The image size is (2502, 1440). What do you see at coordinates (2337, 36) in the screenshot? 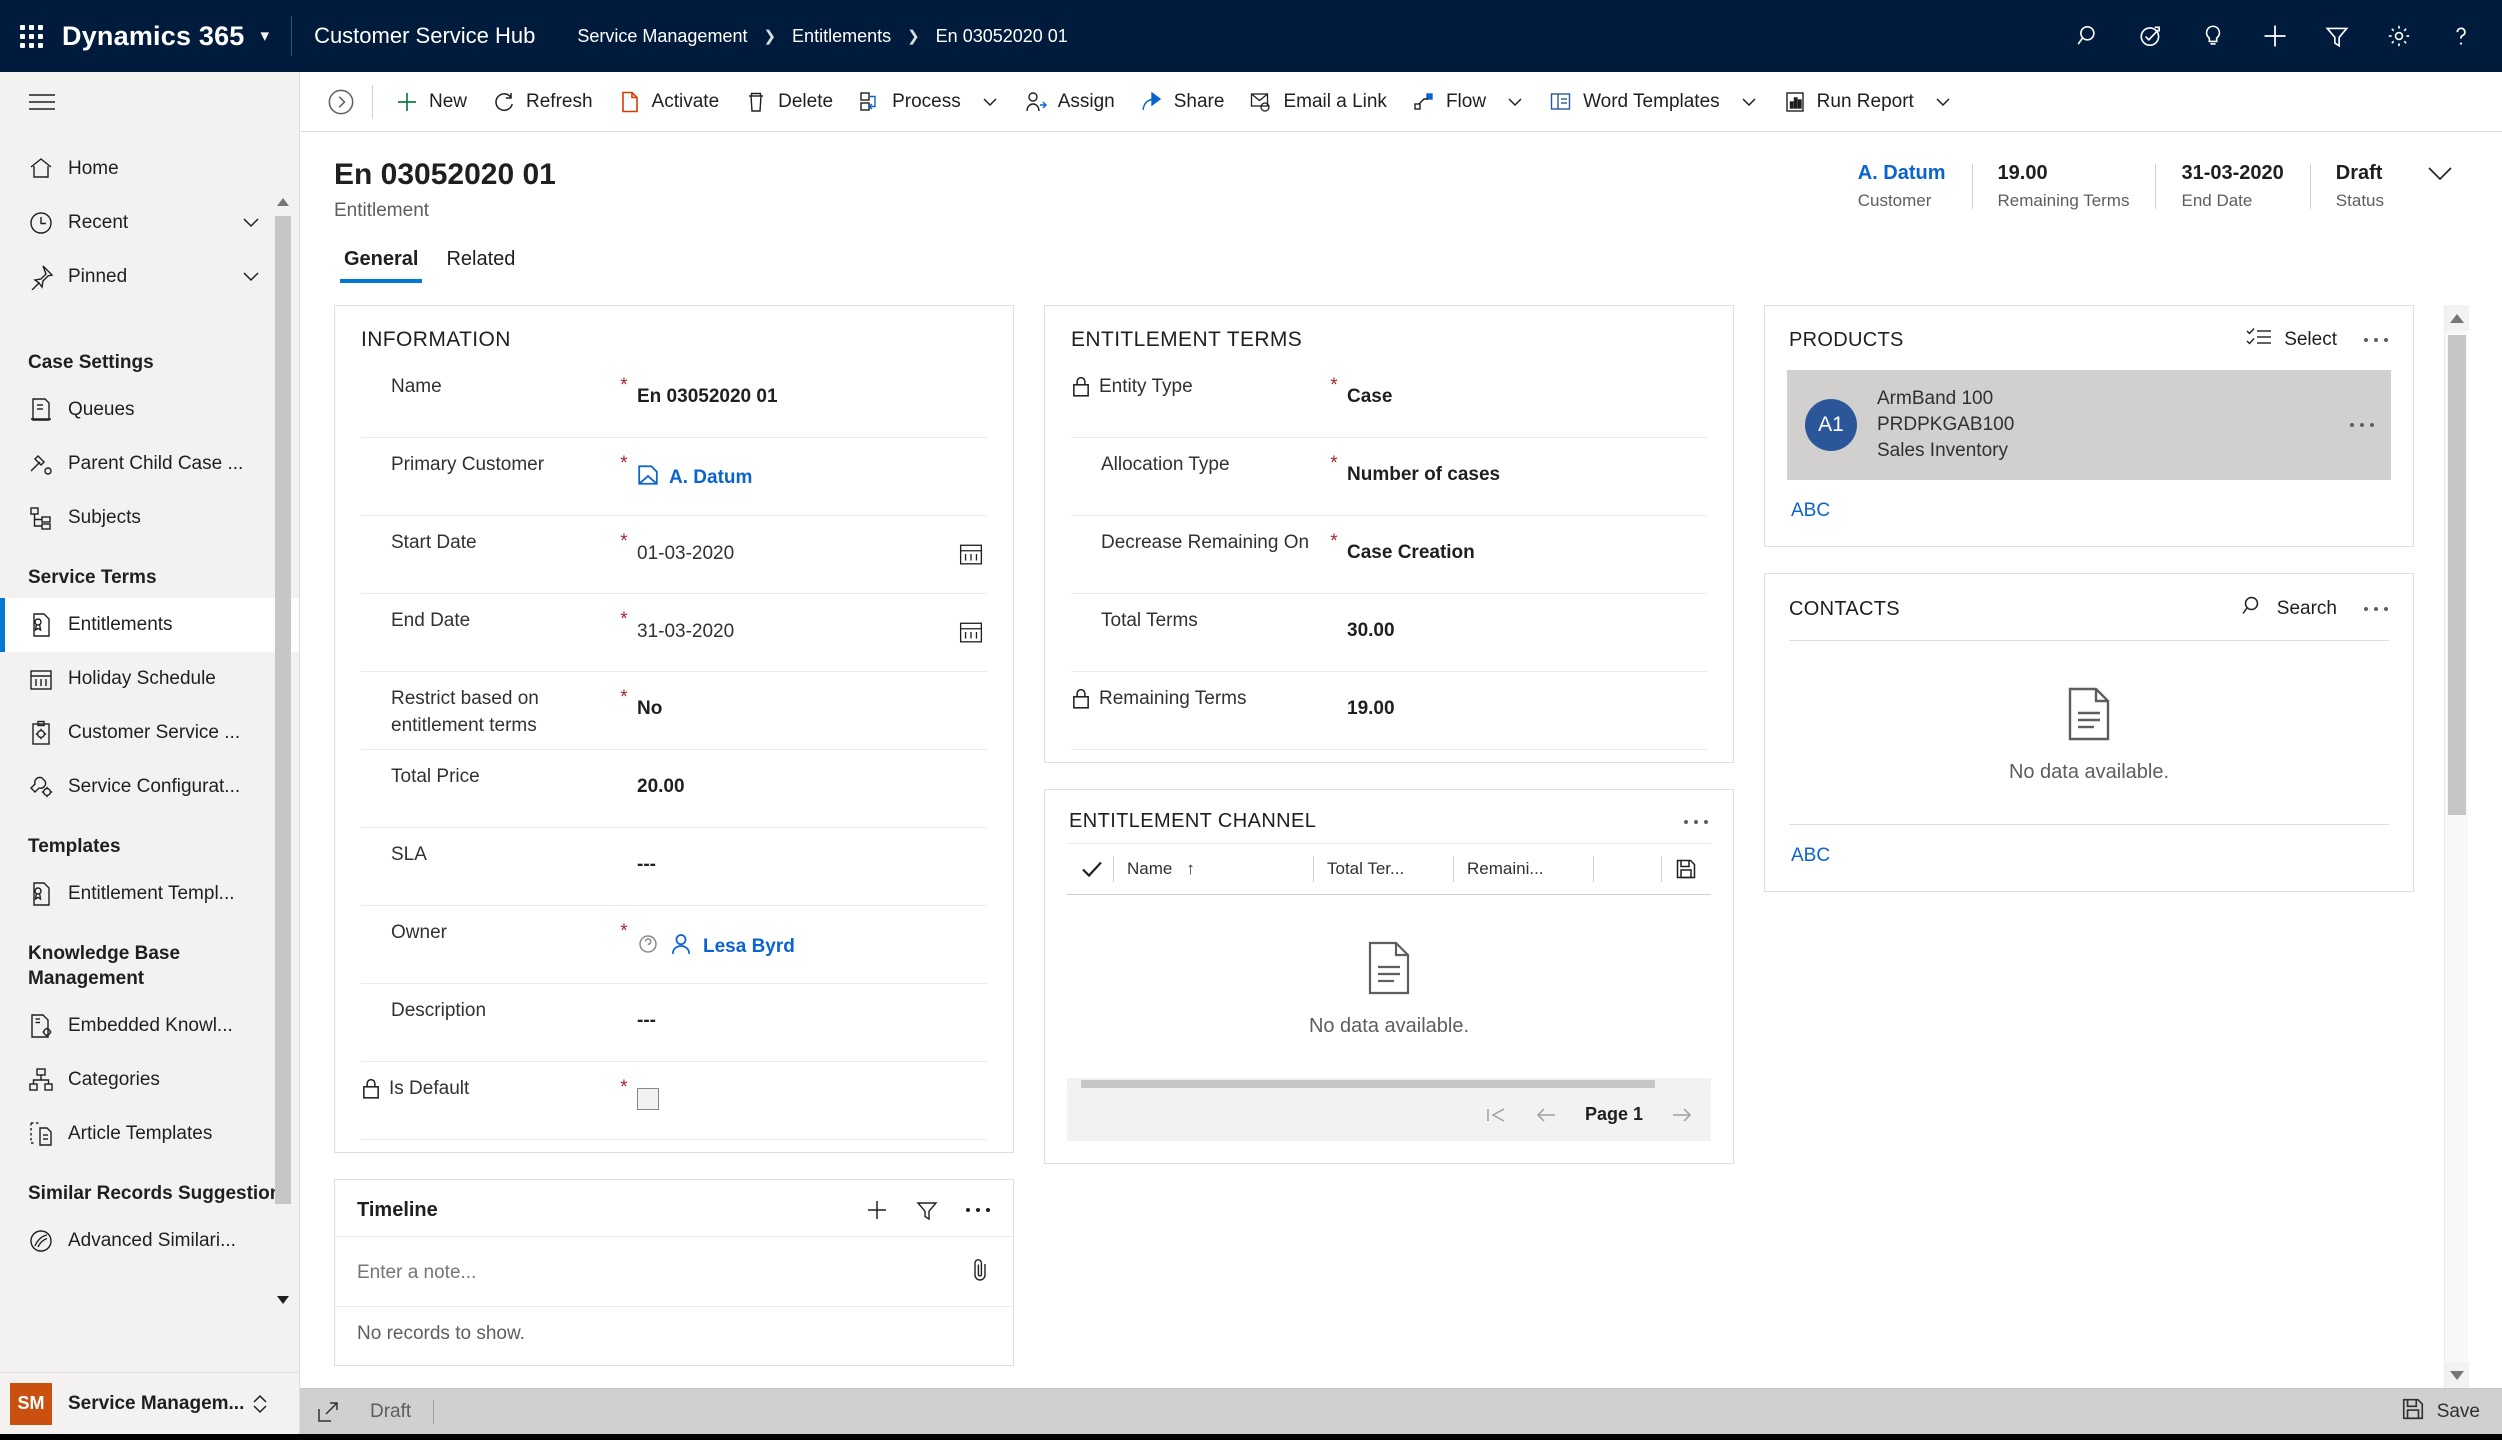
I see `filter-icon` at bounding box center [2337, 36].